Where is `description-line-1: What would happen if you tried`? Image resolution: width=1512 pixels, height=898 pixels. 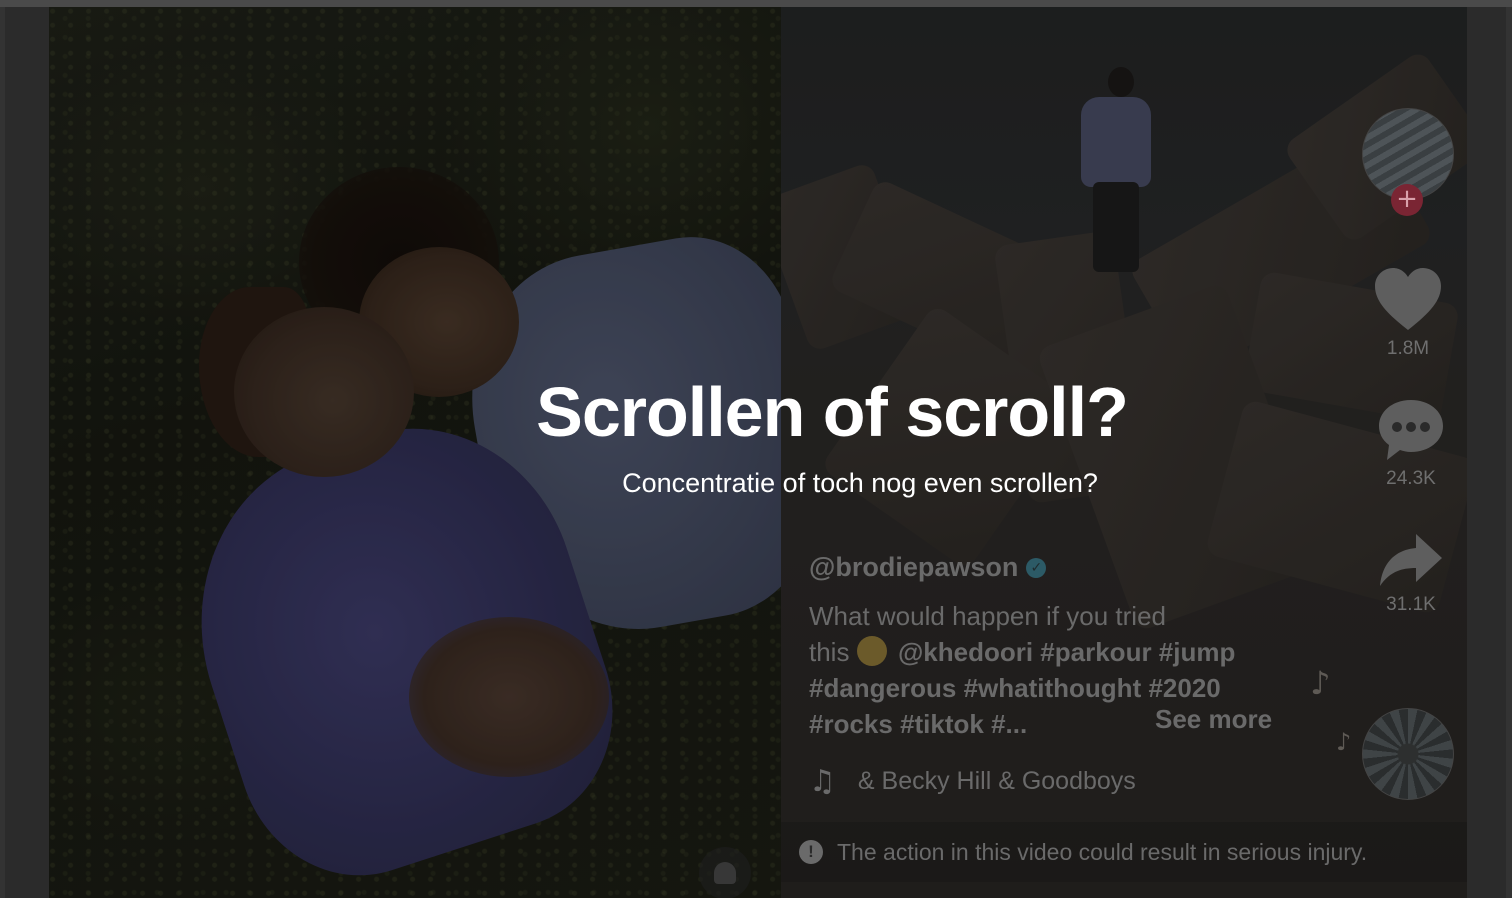
description-line-1: What would happen if you tried is located at coordinates (987, 616).